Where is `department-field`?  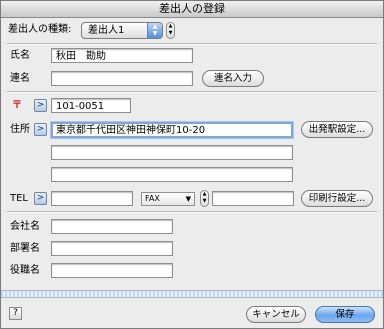 department-field is located at coordinates (112, 248).